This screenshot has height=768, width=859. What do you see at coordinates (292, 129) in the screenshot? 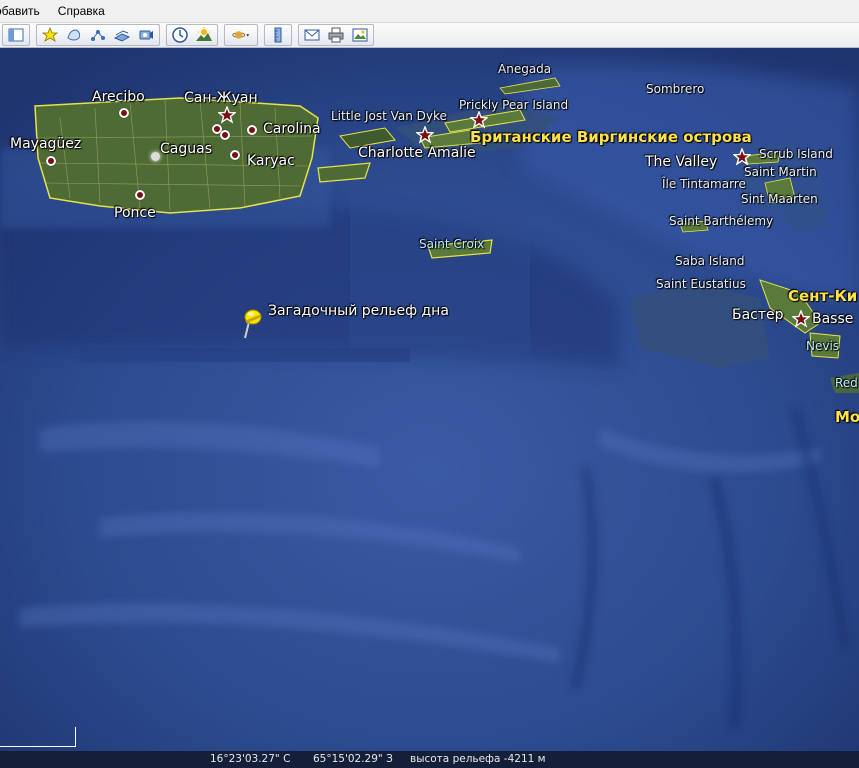
I see `place-label-carolina: Carolina` at bounding box center [292, 129].